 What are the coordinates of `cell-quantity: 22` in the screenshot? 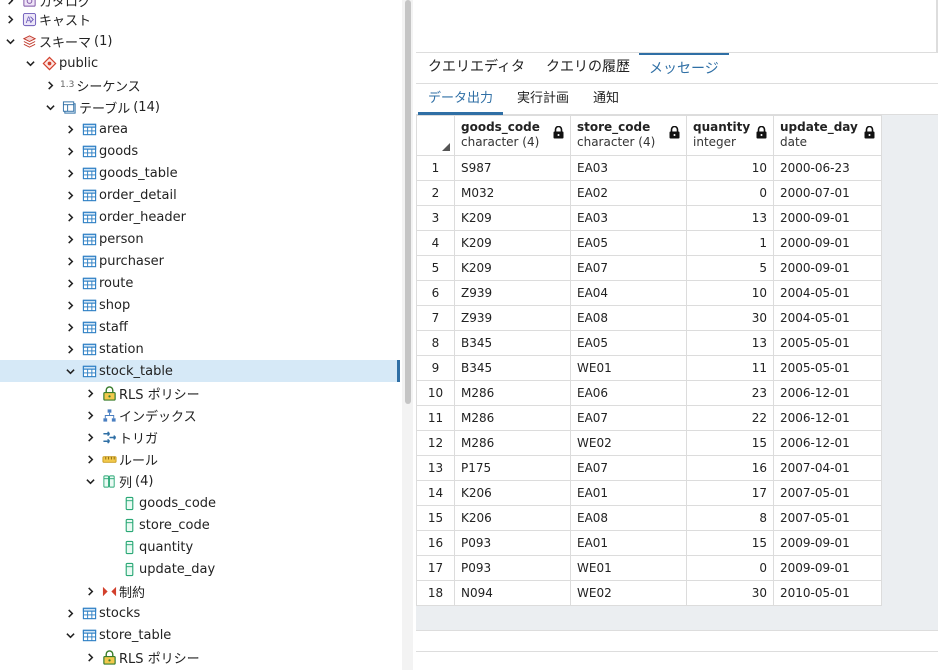 It's located at (730, 418).